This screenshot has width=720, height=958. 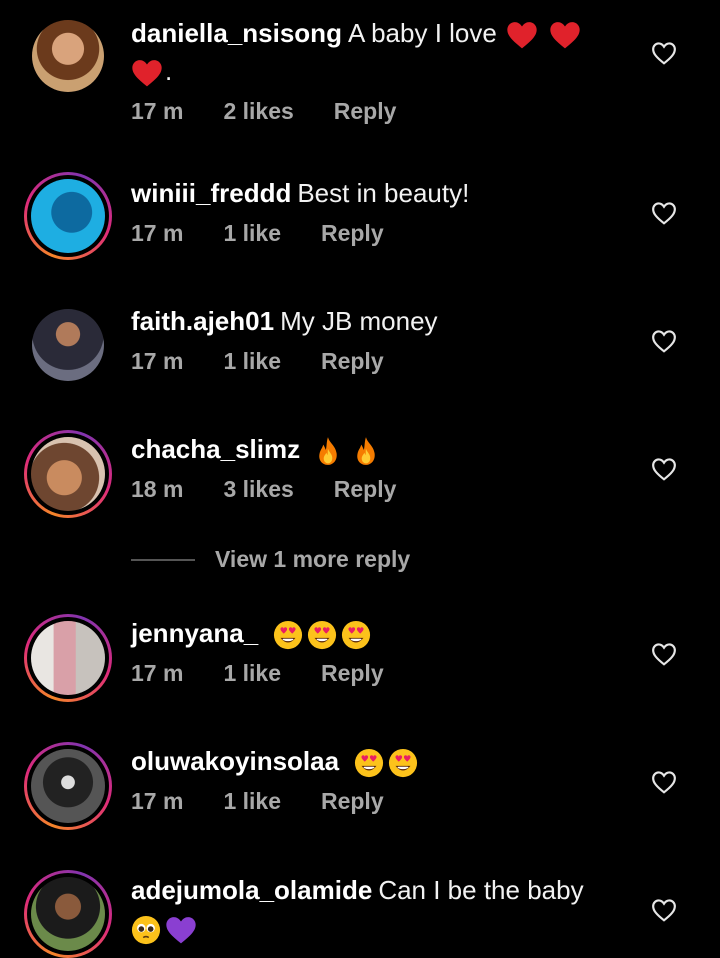 What do you see at coordinates (422, 33) in the screenshot?
I see `comment-body: A baby I love` at bounding box center [422, 33].